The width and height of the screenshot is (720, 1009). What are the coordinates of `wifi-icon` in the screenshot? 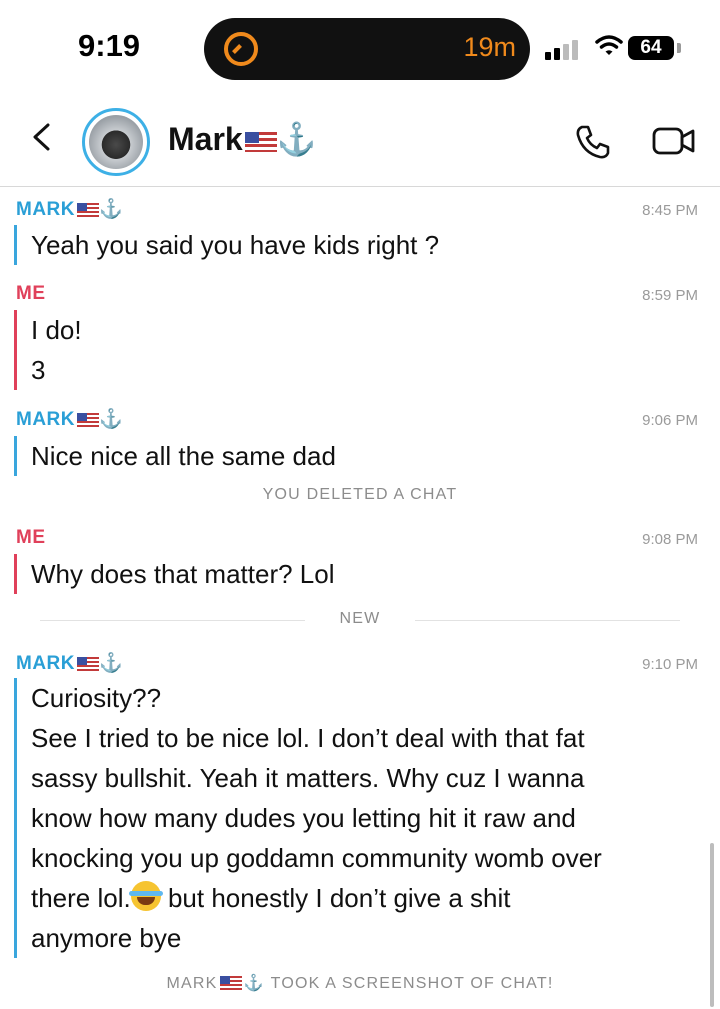 It's located at (609, 45).